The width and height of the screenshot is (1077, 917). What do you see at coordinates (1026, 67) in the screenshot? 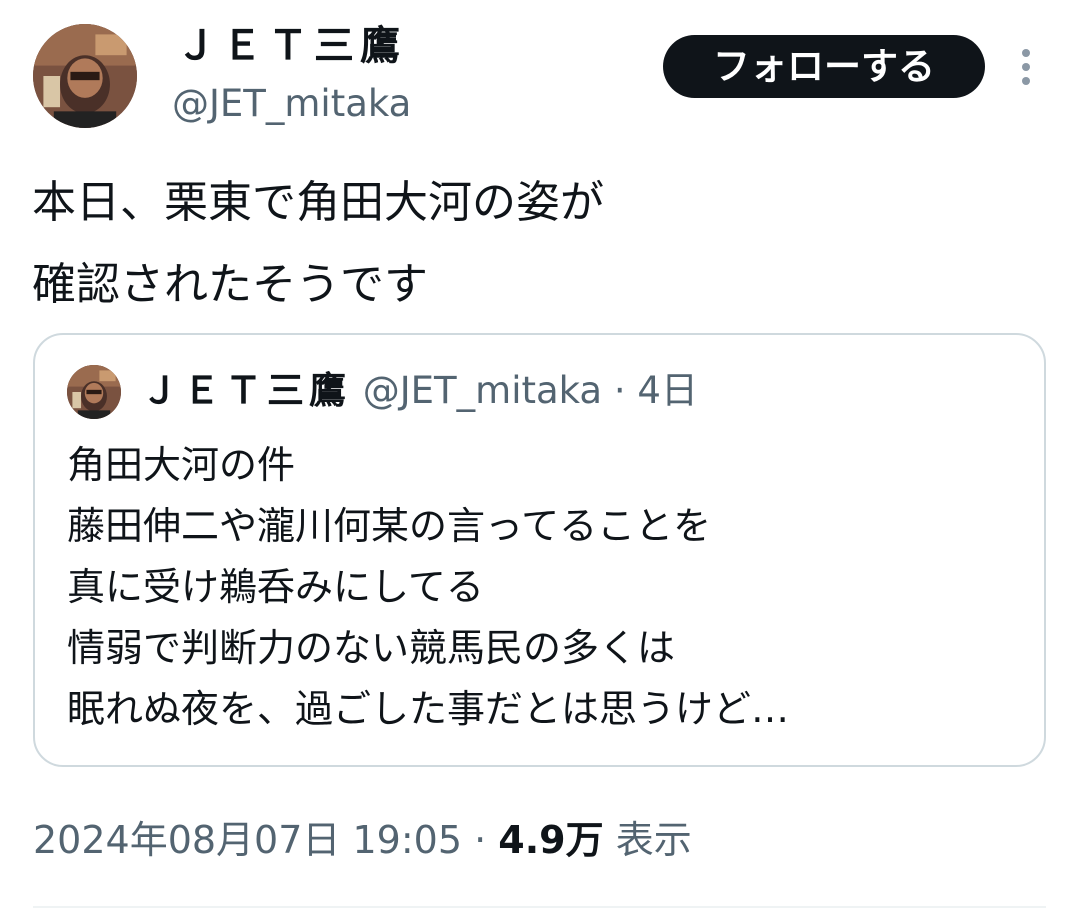
I see `more-vertical-icon` at bounding box center [1026, 67].